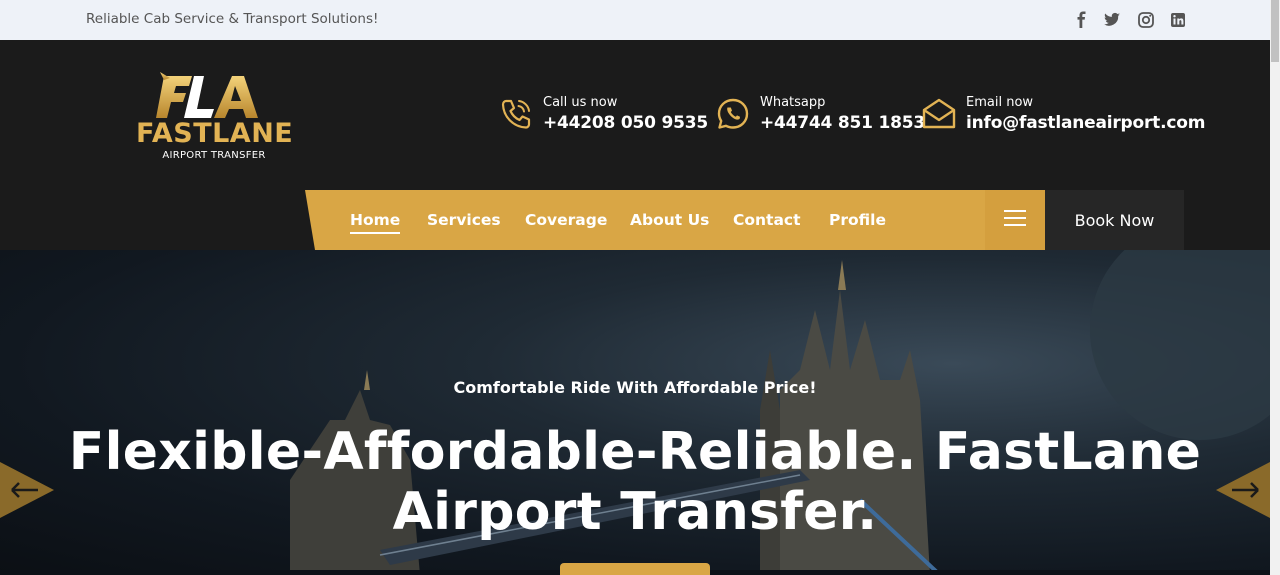 This screenshot has height=575, width=1280. I want to click on nav-item-services: Services, so click(464, 220).